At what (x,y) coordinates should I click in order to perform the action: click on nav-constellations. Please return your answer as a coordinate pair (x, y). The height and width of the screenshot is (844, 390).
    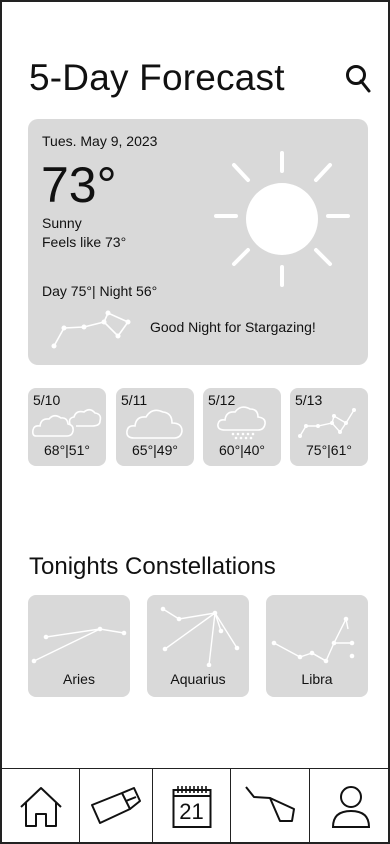
    Looking at the image, I should click on (269, 806).